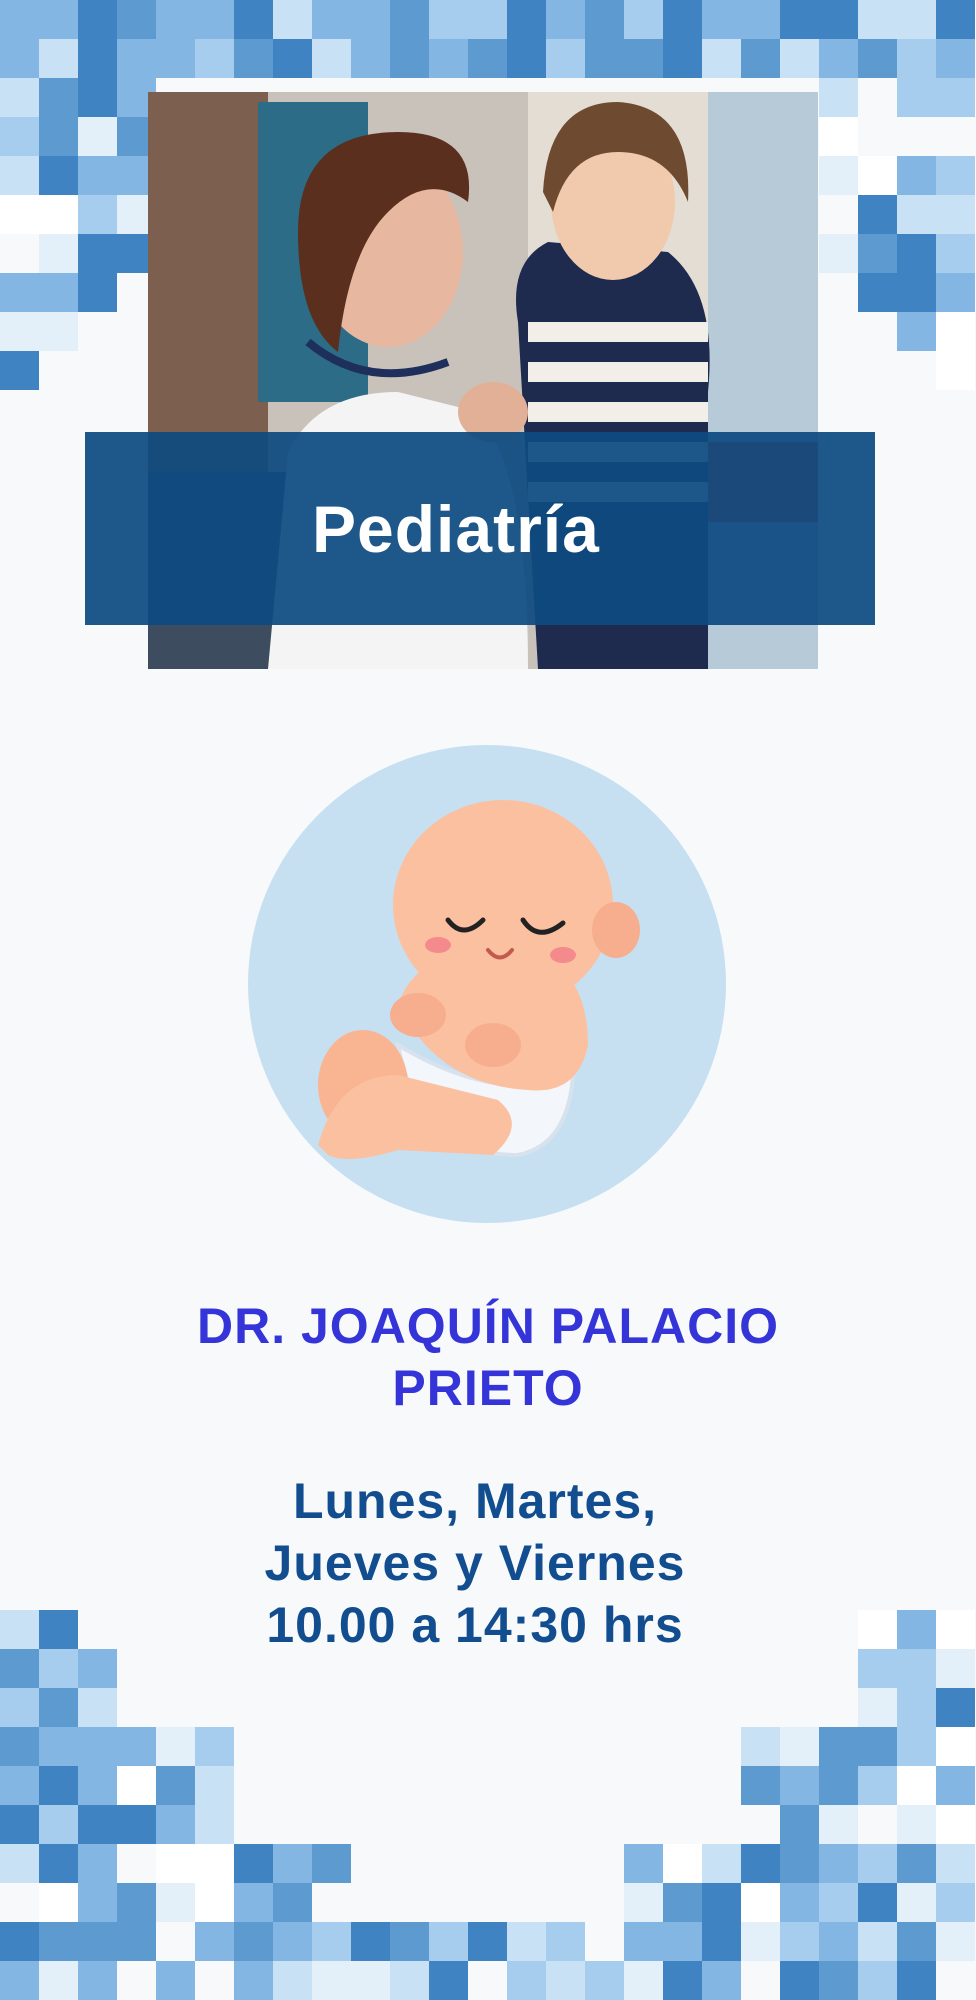 The image size is (976, 2000). What do you see at coordinates (475, 1625) in the screenshot?
I see `schedule-hours: 10.00 a 14:30 hrs` at bounding box center [475, 1625].